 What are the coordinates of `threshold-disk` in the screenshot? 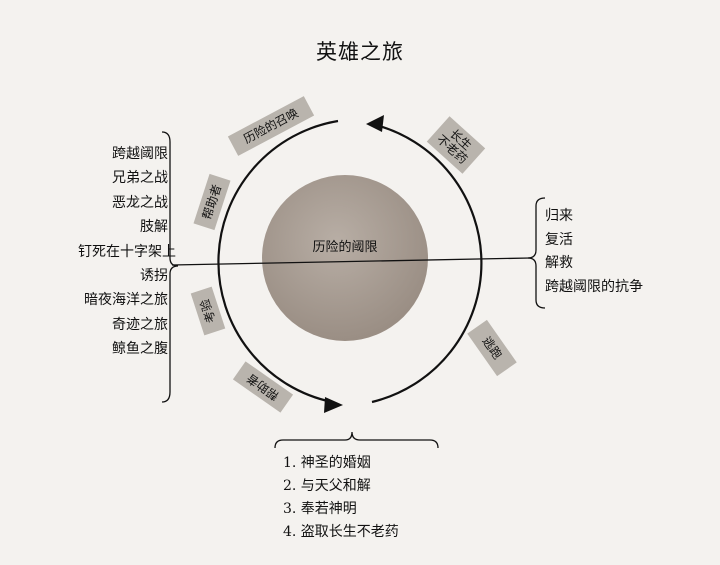 It's located at (345, 258).